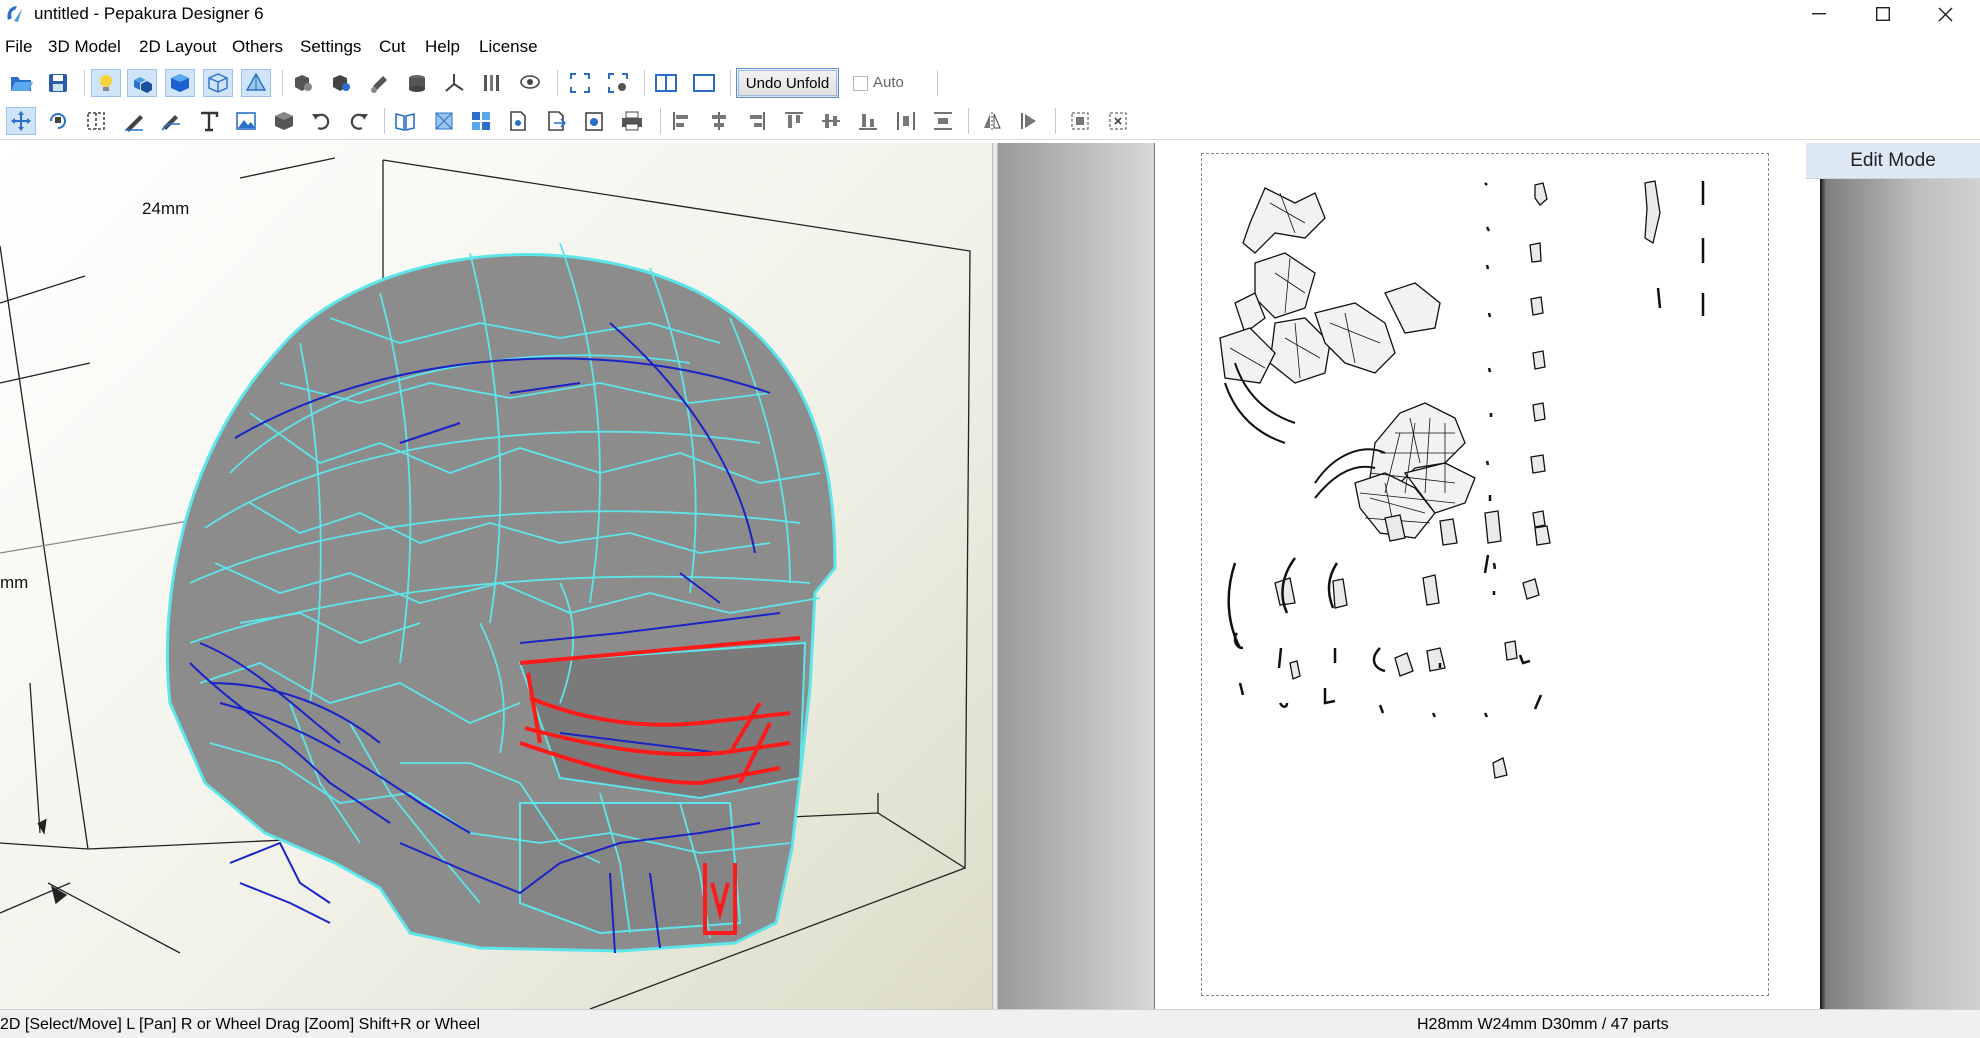  Describe the element at coordinates (1118, 121) in the screenshot. I see `select-region-button` at that location.